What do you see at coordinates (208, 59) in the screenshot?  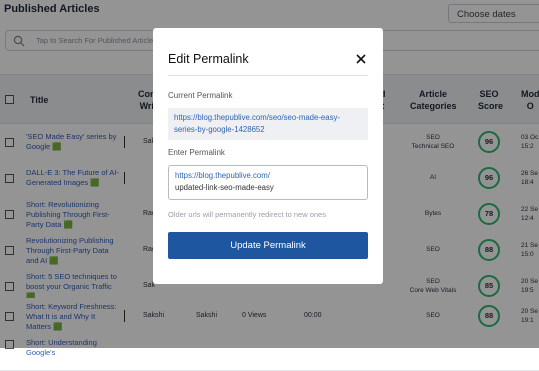 I see `dialog-title: Edit Permalink` at bounding box center [208, 59].